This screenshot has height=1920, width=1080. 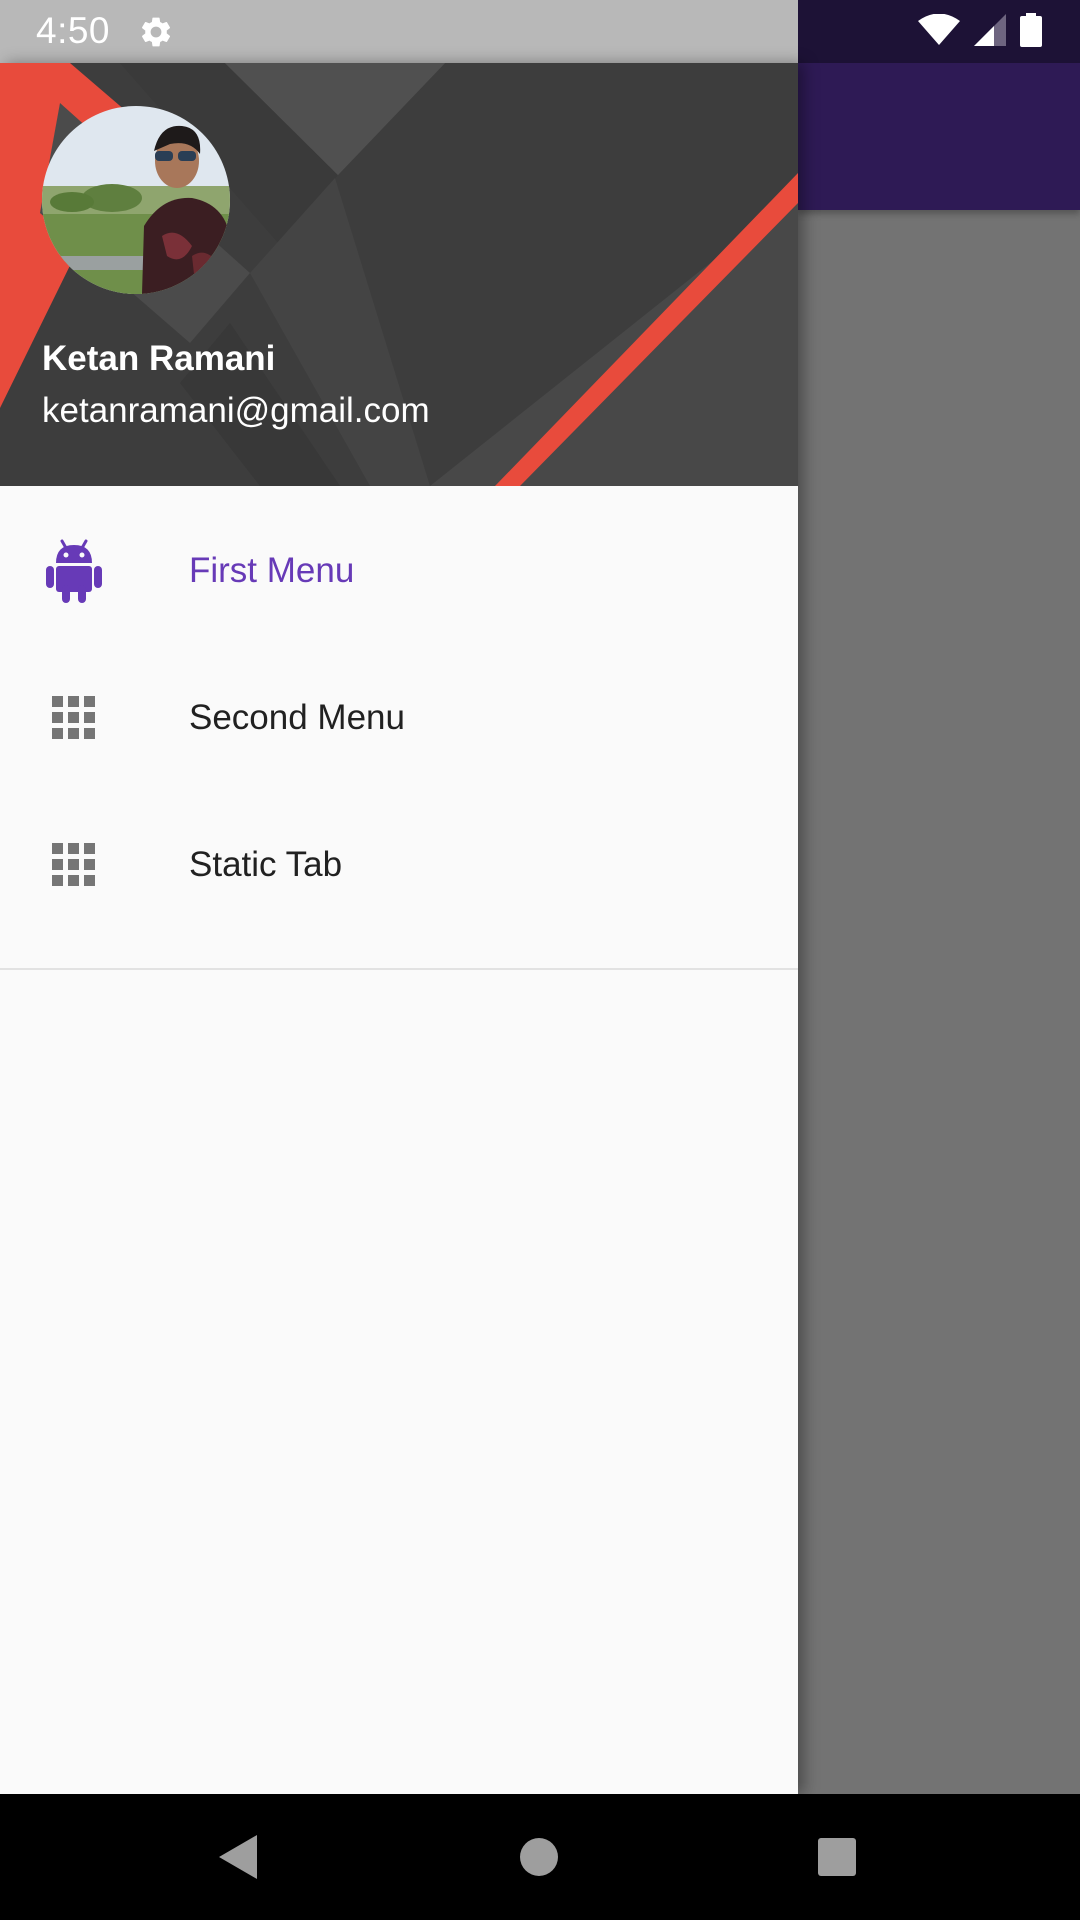 I want to click on battery-icon, so click(x=1031, y=32).